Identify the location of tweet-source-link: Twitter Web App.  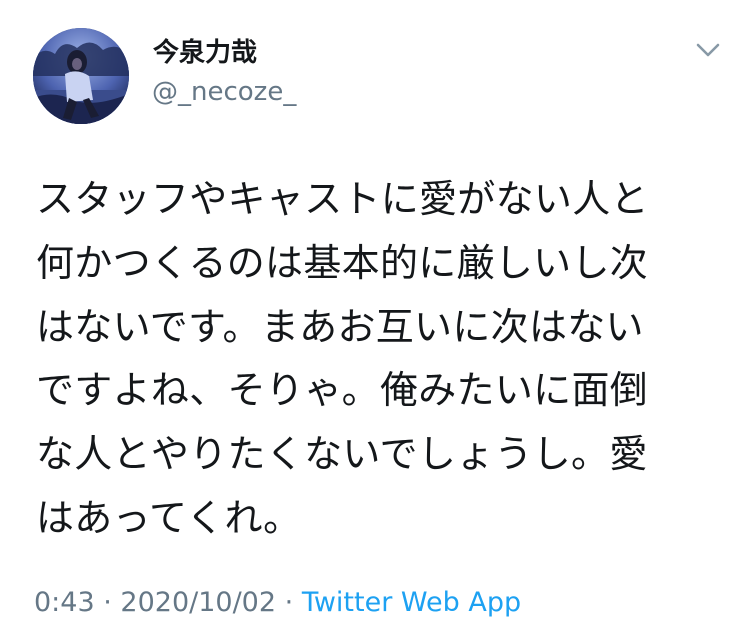
(411, 602).